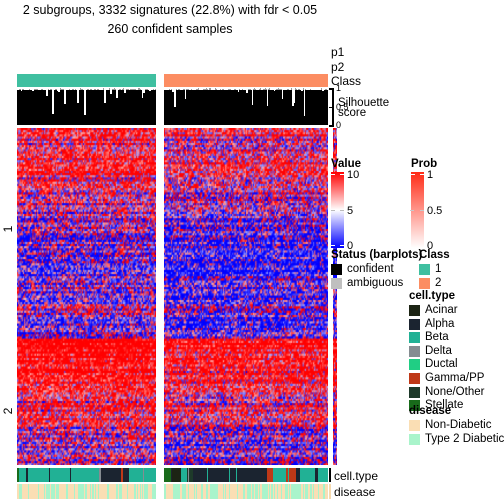  What do you see at coordinates (355, 492) in the screenshot?
I see `annotation-label-disease: disease` at bounding box center [355, 492].